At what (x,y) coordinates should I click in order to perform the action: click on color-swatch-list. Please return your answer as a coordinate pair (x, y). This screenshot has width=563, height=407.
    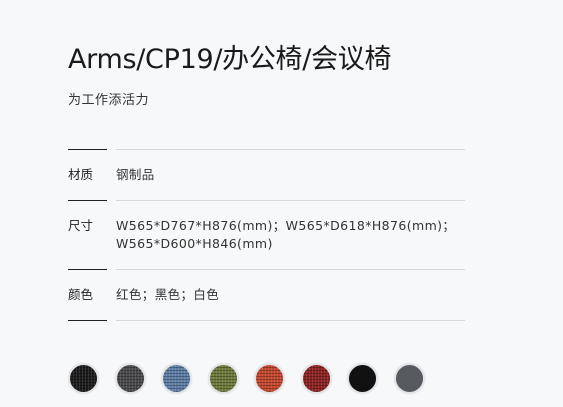
    Looking at the image, I should click on (254, 378).